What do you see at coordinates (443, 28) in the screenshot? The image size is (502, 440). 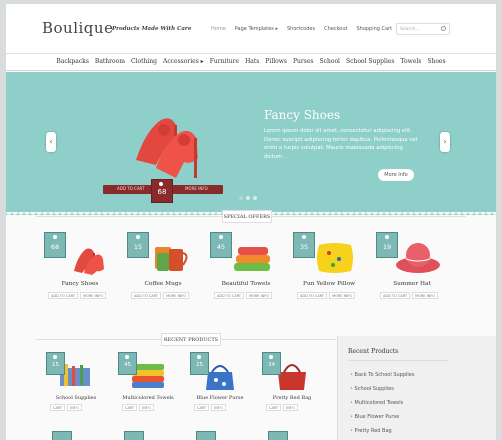 I see `search-icon` at bounding box center [443, 28].